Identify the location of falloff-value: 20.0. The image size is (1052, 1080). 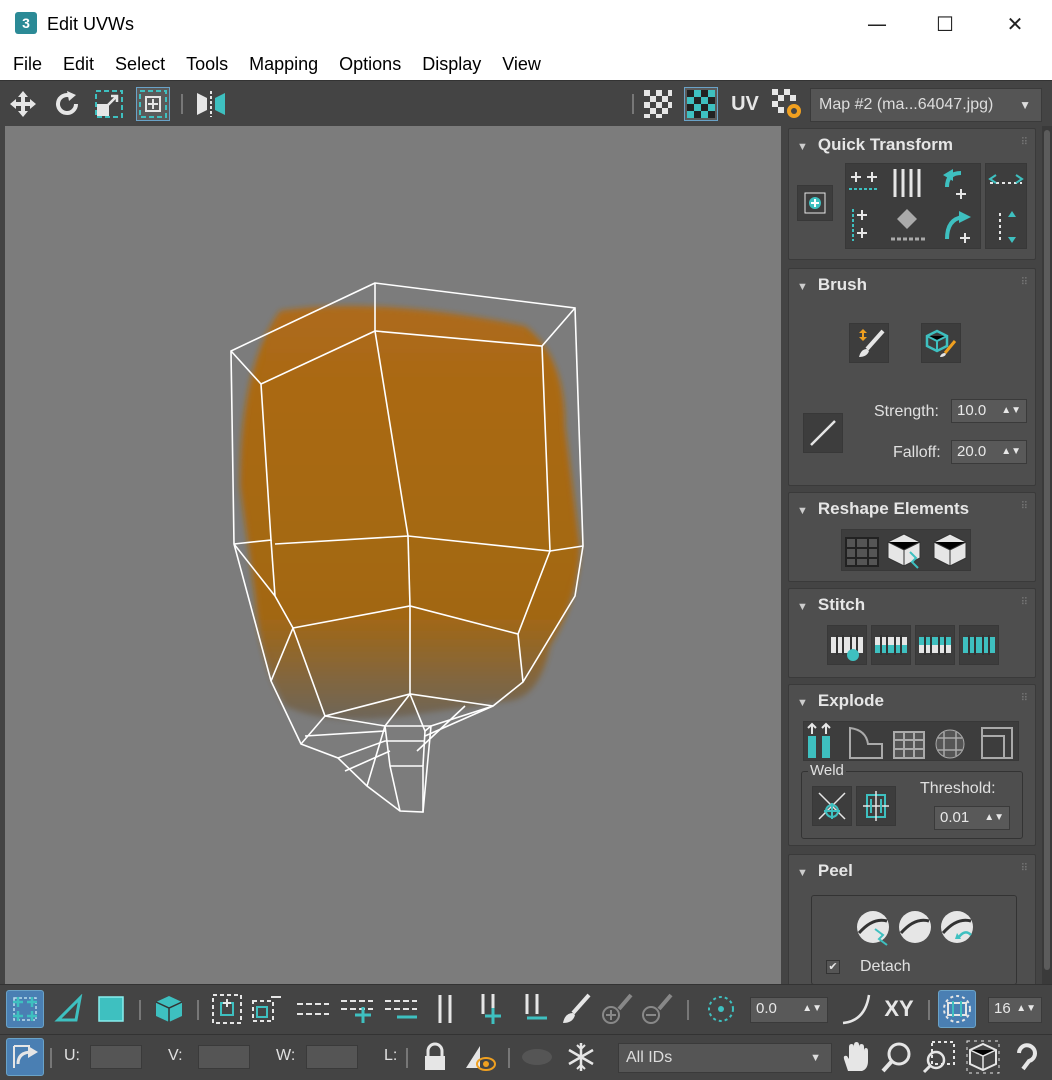
(972, 451).